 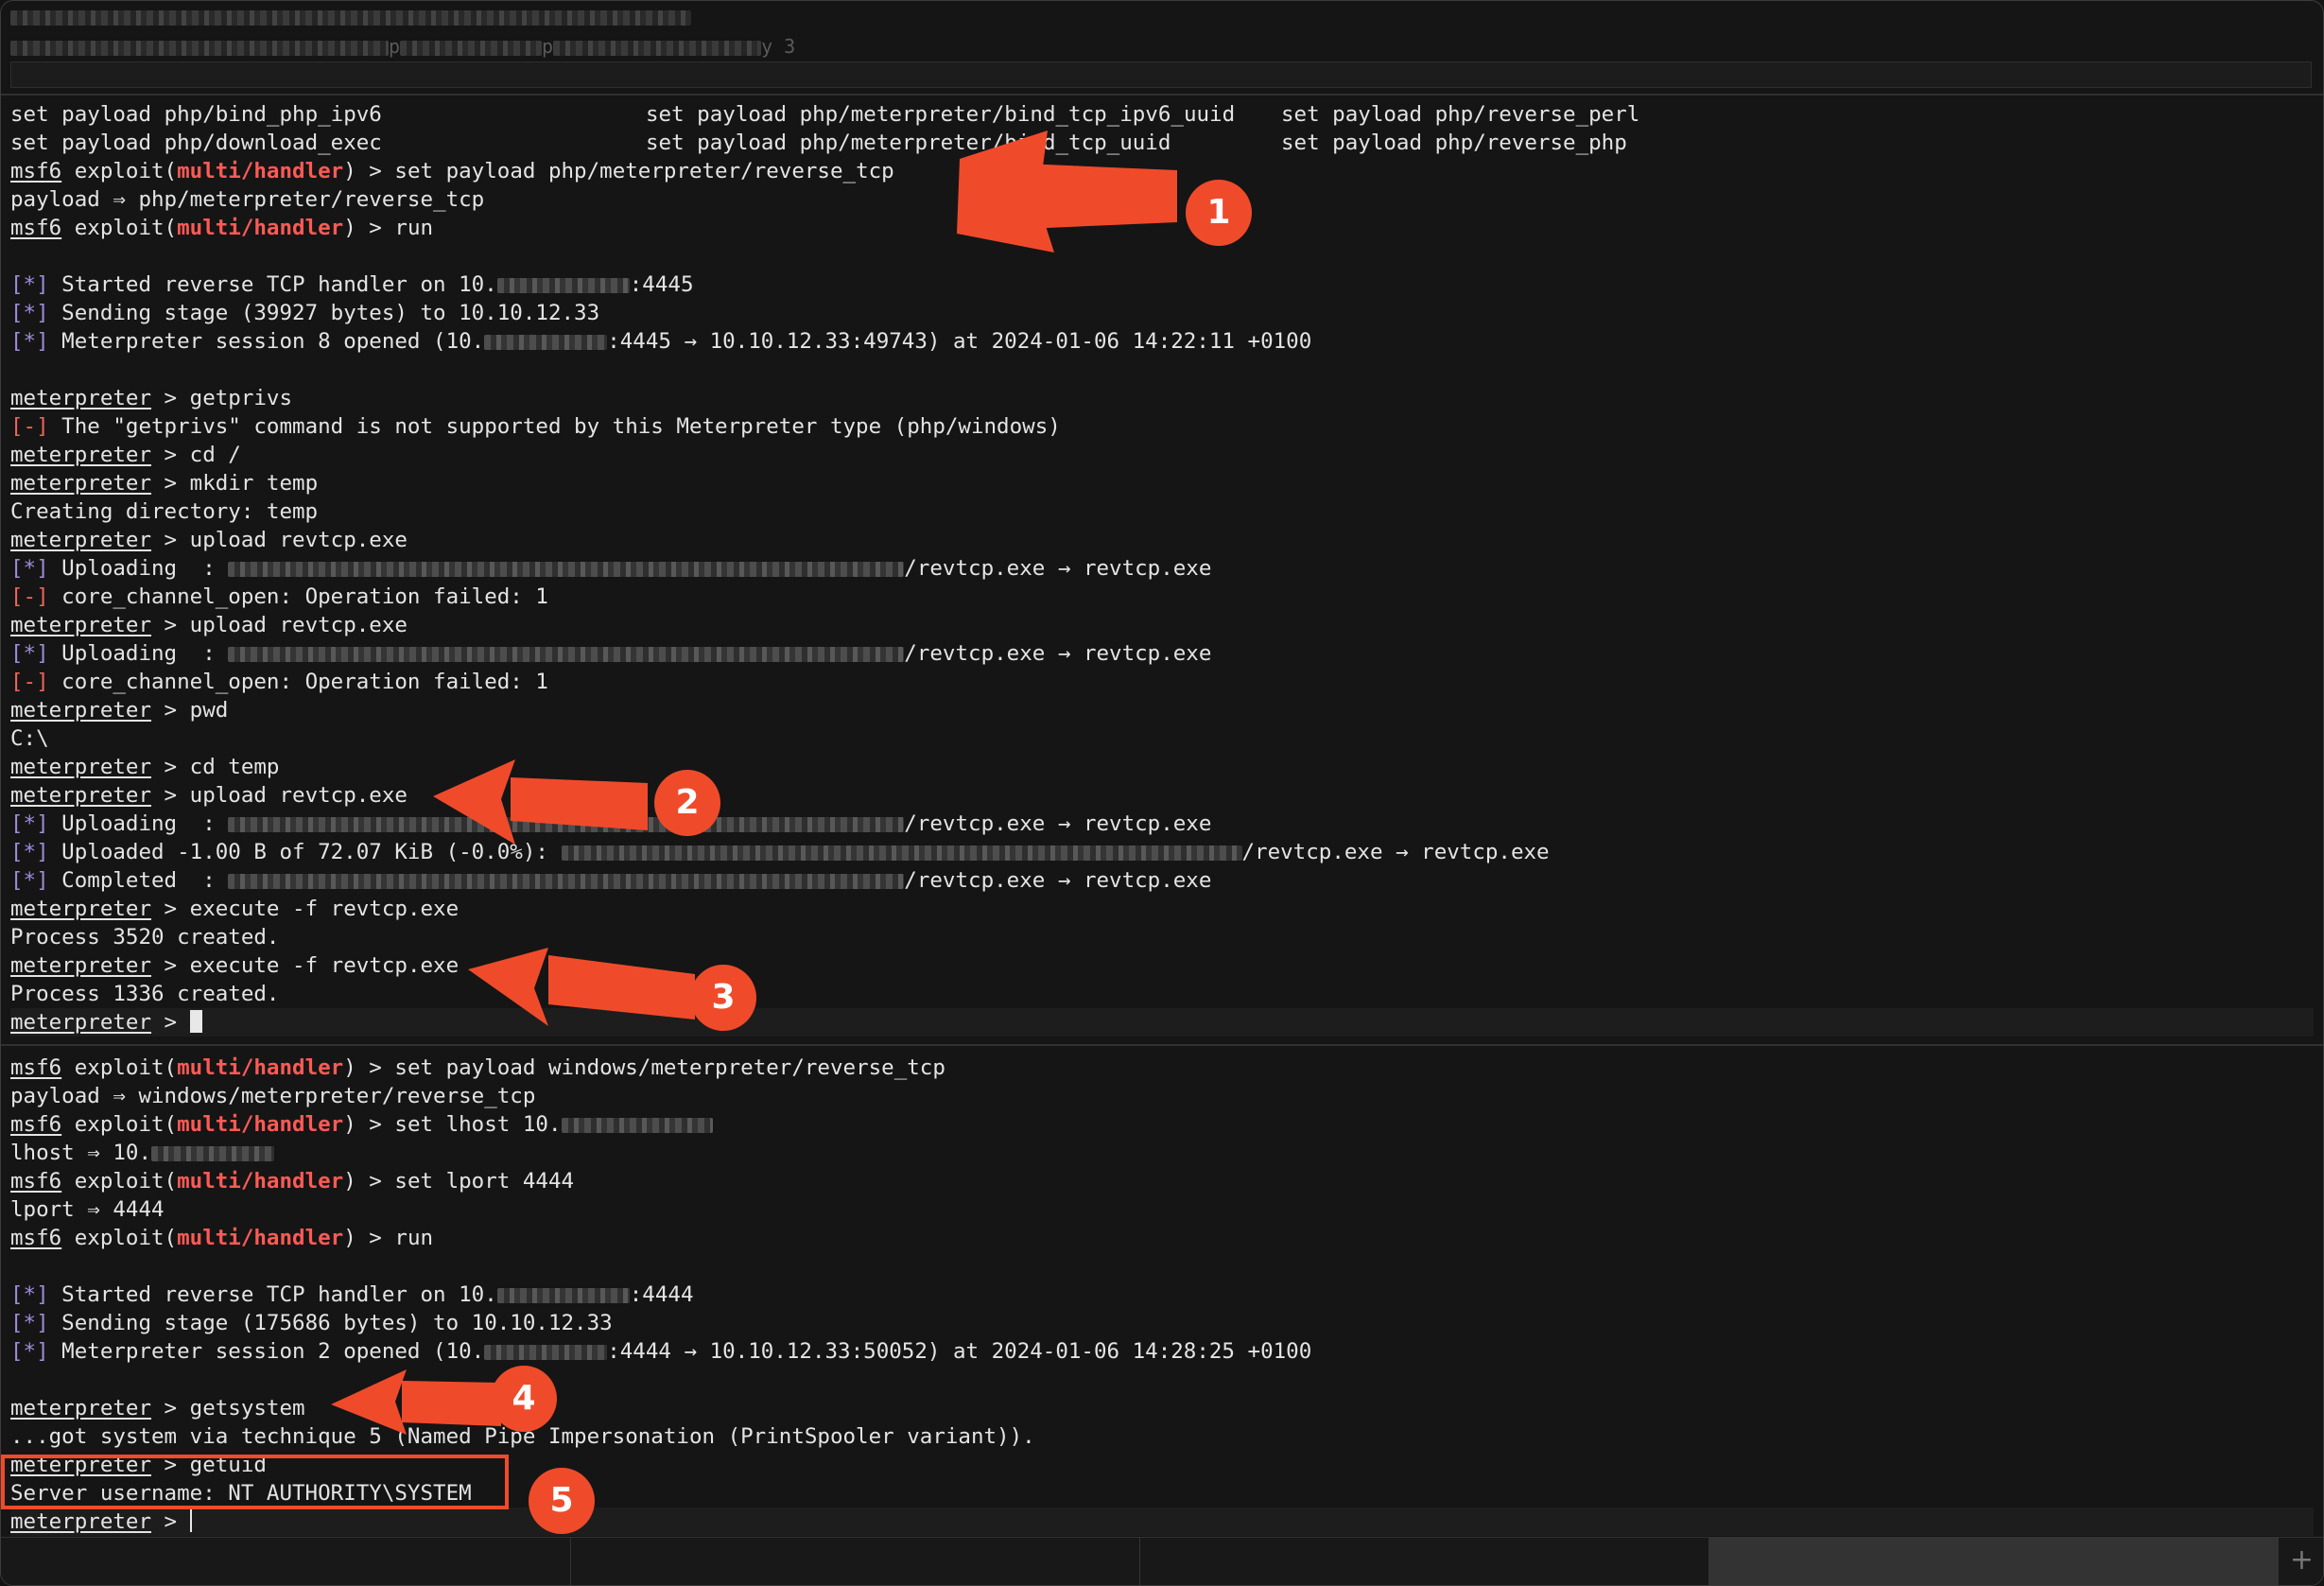 I want to click on info-line: [*] Completed : /revtcp.exe → revtcp.exe, so click(x=611, y=880).